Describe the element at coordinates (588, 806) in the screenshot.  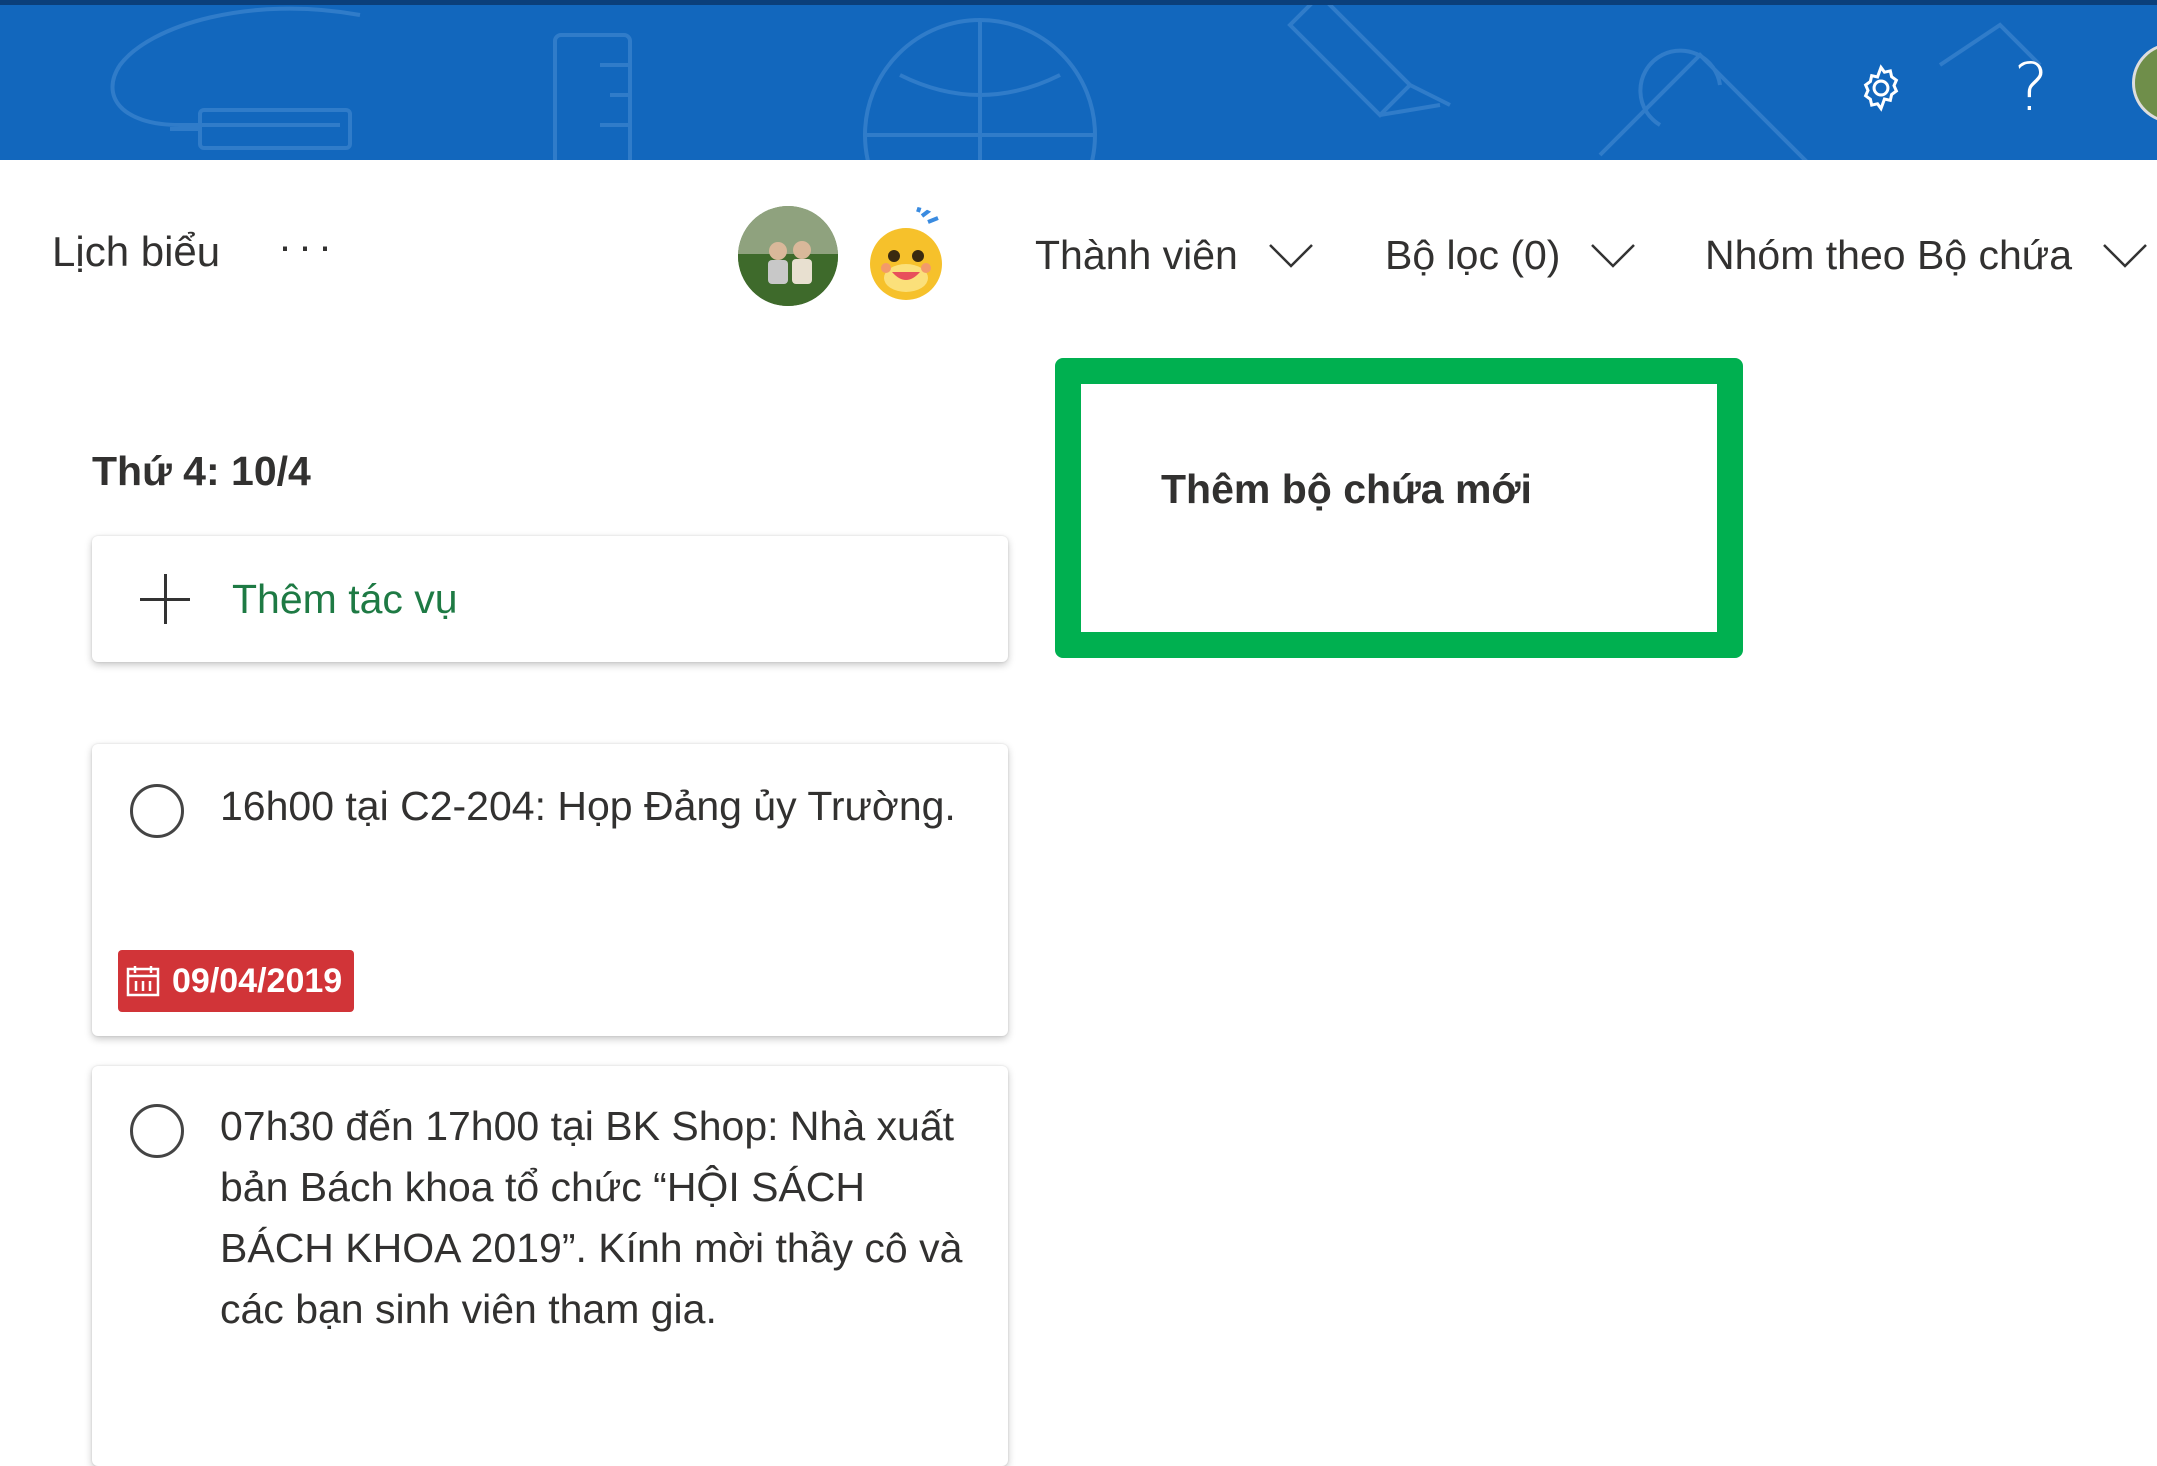
I see `task-title: 16h00 tại C2-204: Họp Đảng ủy Trường.` at that location.